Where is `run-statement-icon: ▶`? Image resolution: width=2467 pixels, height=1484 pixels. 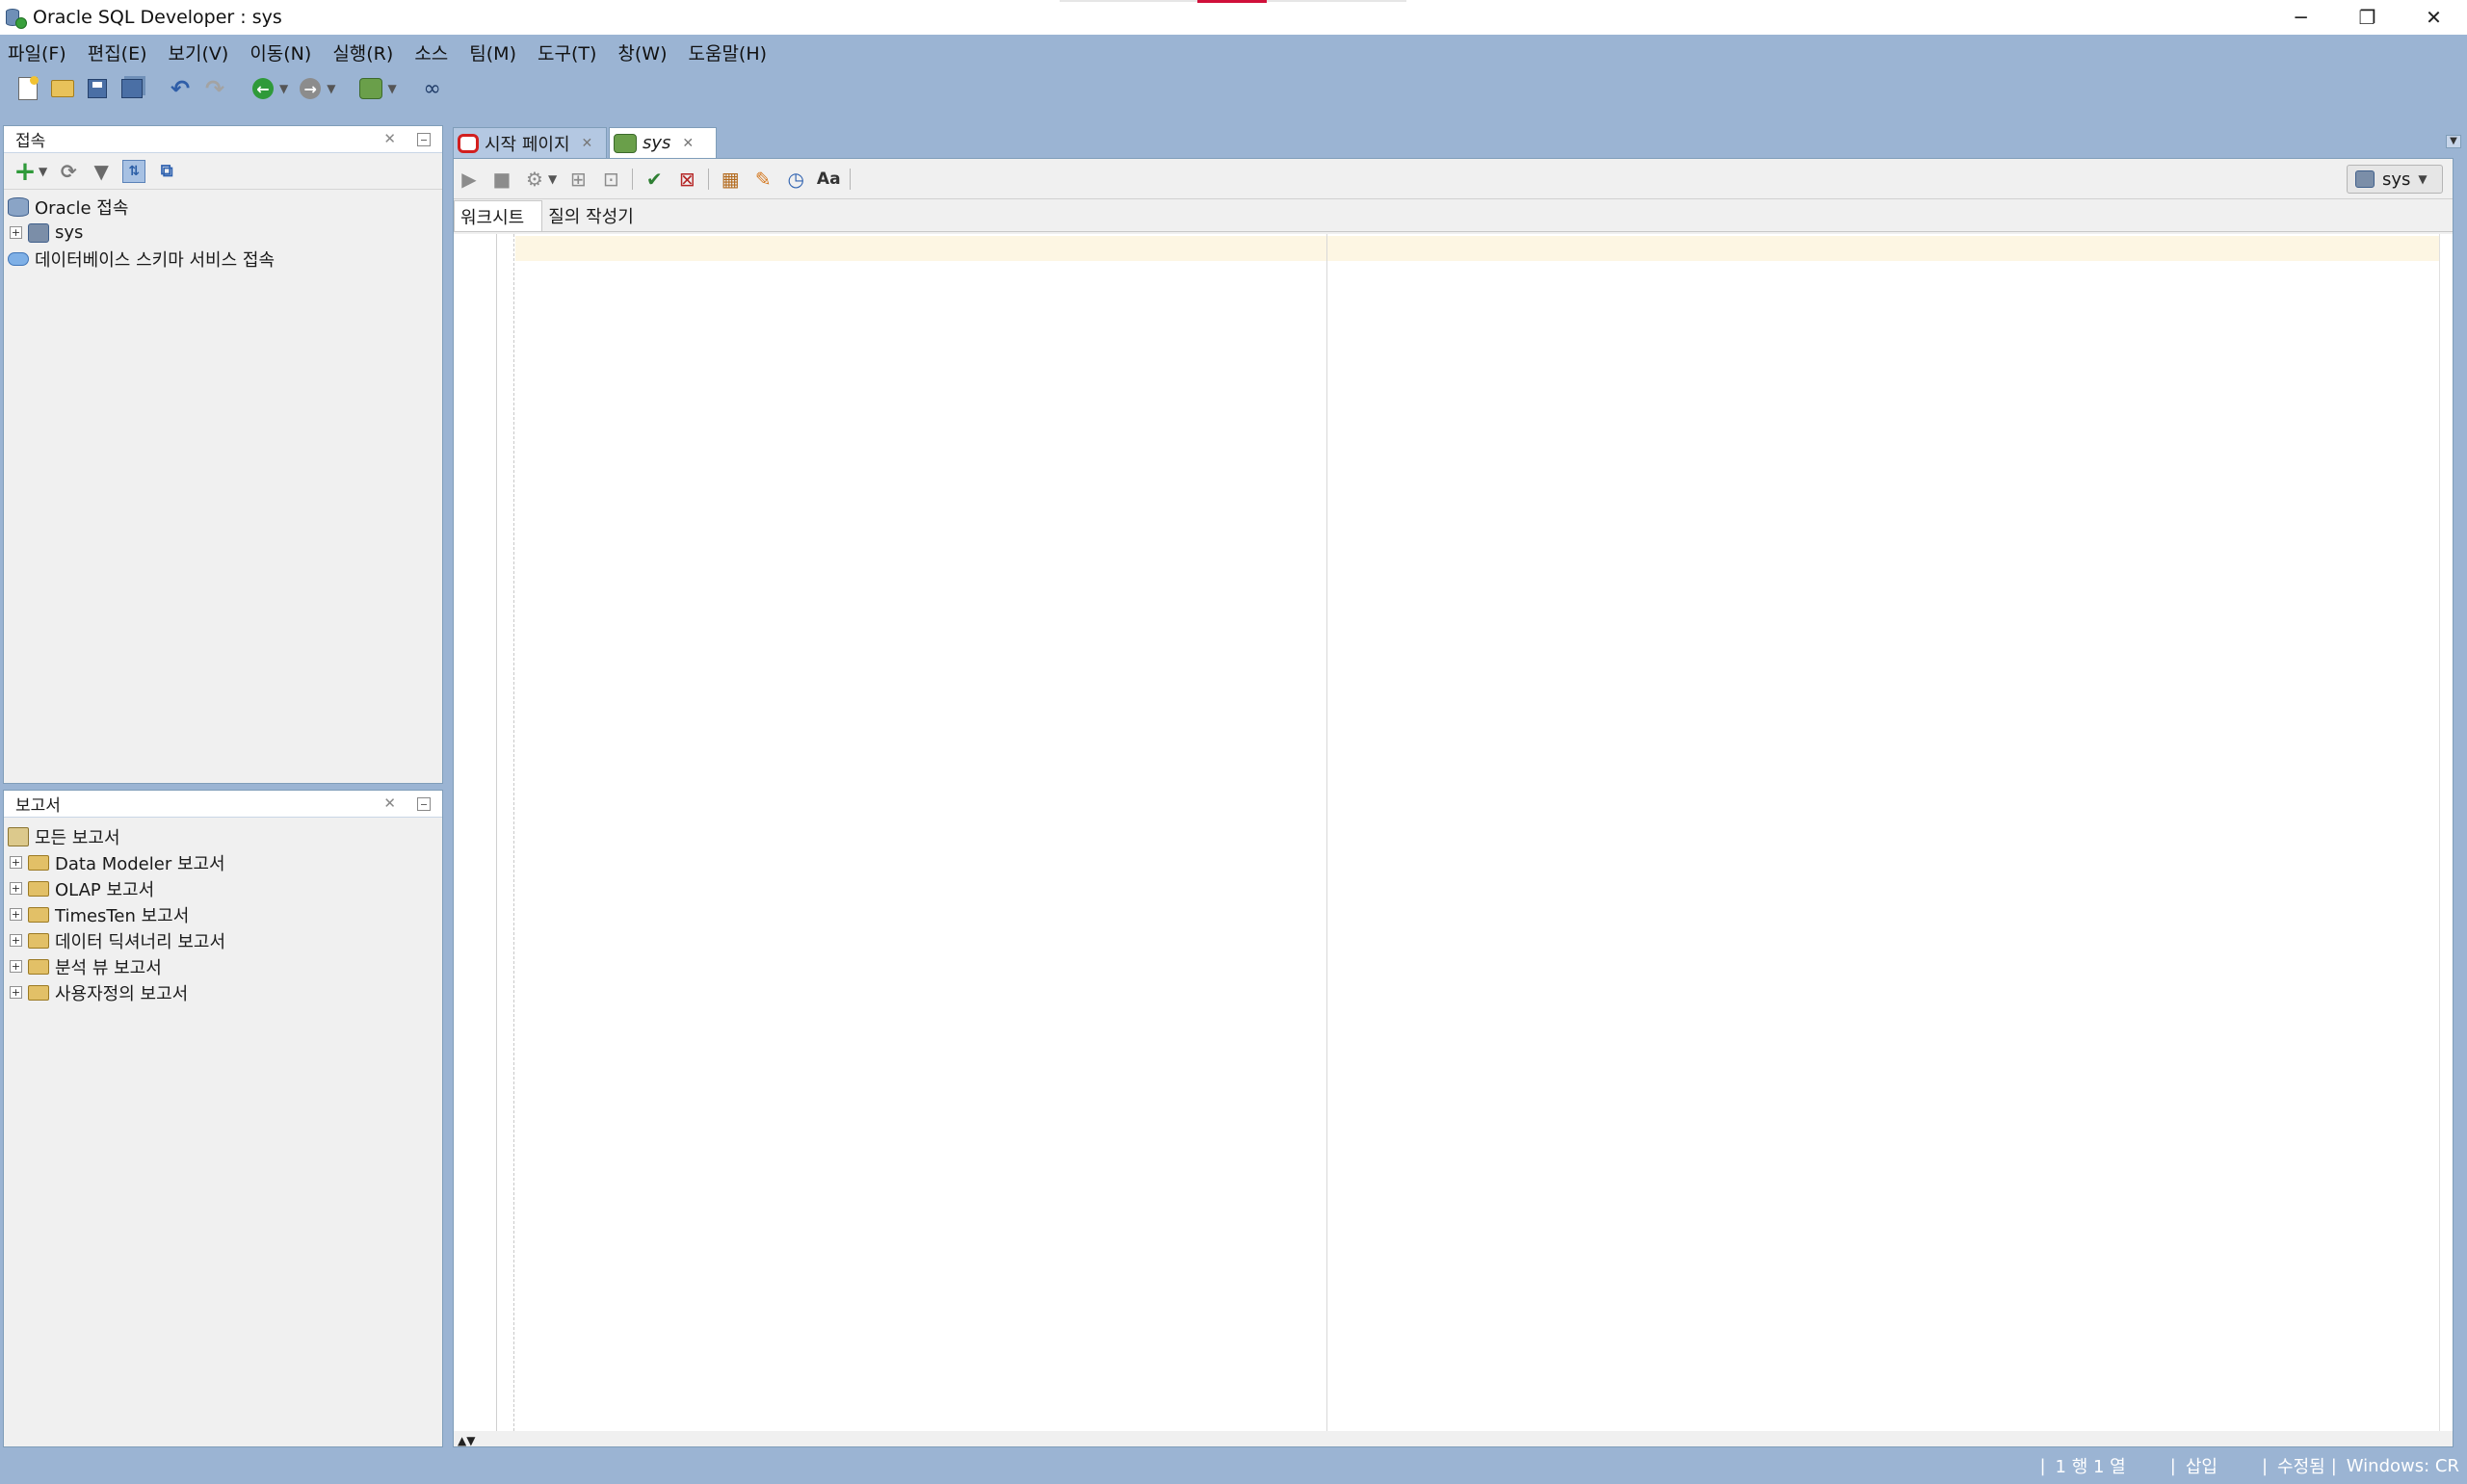
run-statement-icon: ▶ is located at coordinates (469, 179).